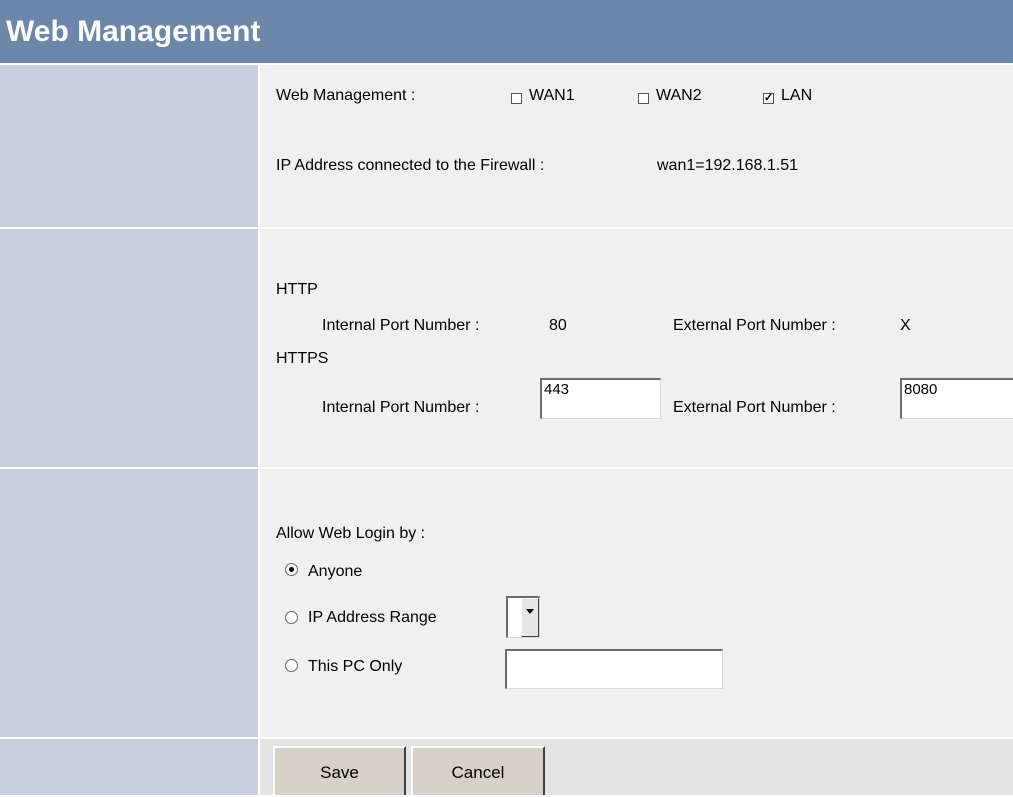 This screenshot has width=1013, height=797. I want to click on this-pc-radio, so click(291, 665).